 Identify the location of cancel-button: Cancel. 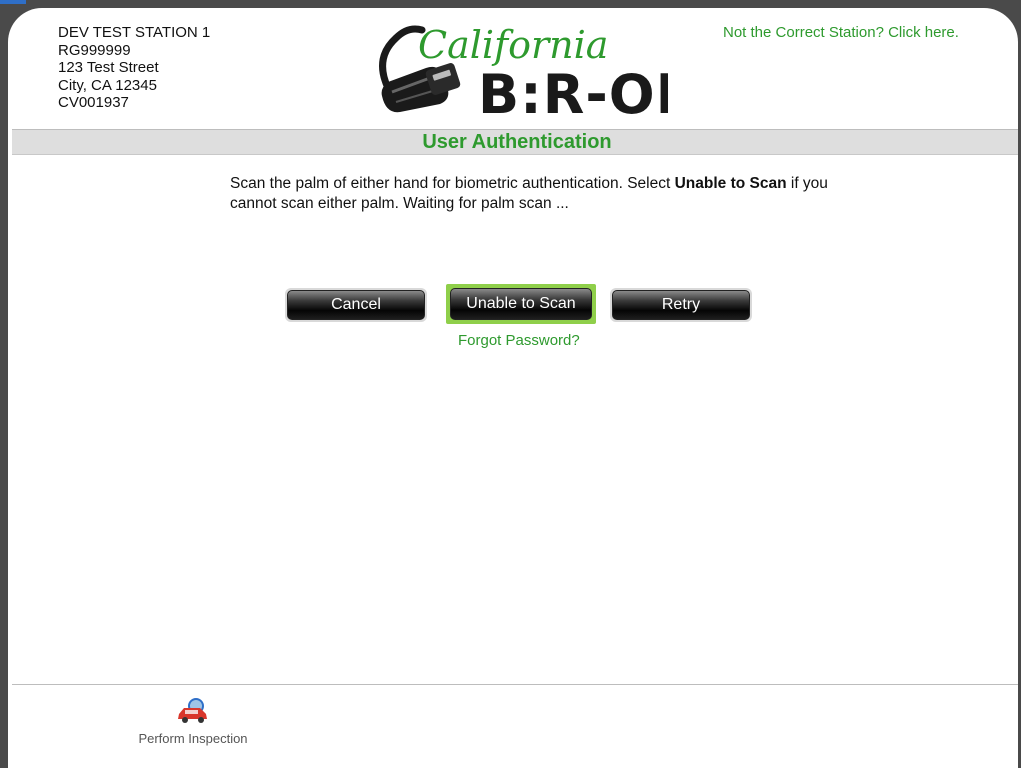
(356, 305).